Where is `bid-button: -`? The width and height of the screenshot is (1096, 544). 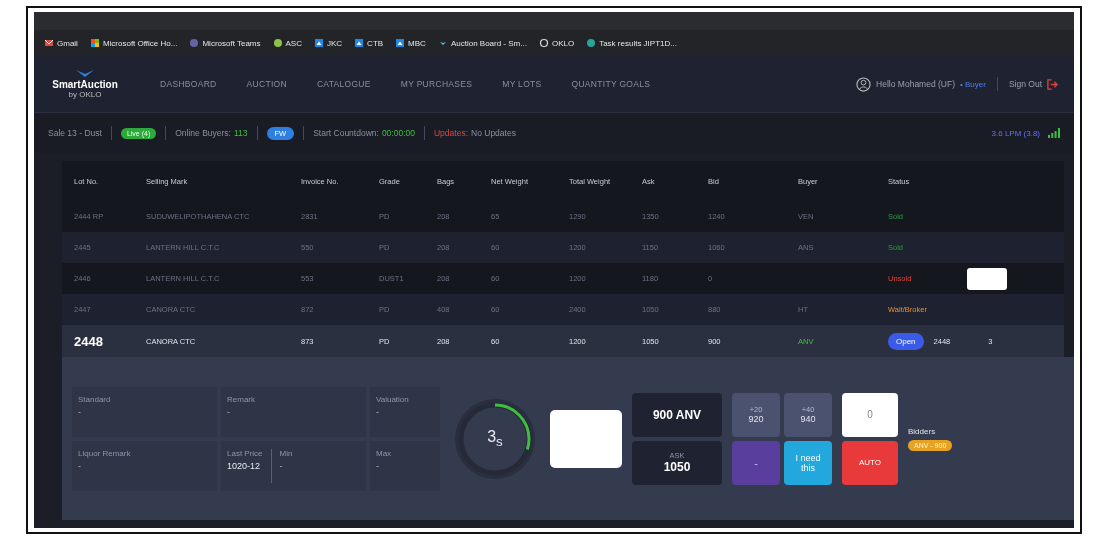
bid-button: - is located at coordinates (756, 462).